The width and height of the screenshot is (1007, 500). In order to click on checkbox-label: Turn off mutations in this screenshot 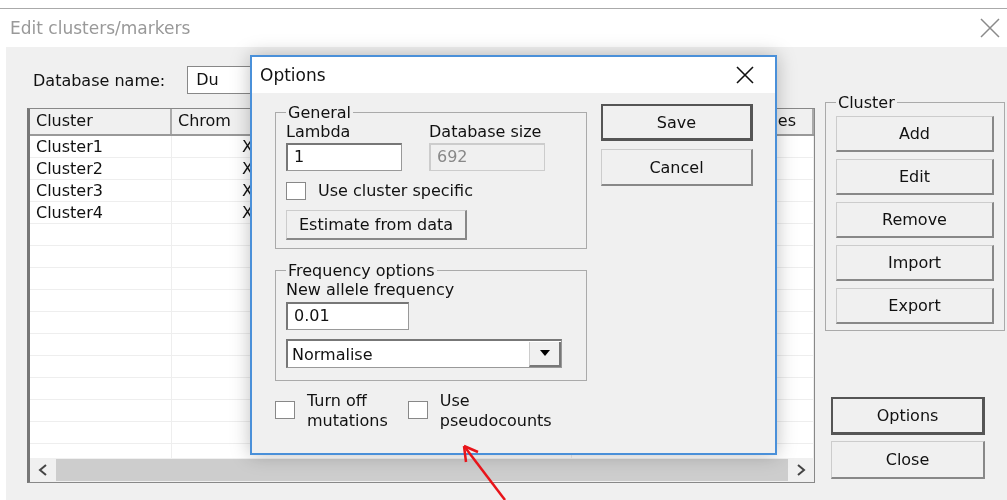, I will do `click(347, 411)`.